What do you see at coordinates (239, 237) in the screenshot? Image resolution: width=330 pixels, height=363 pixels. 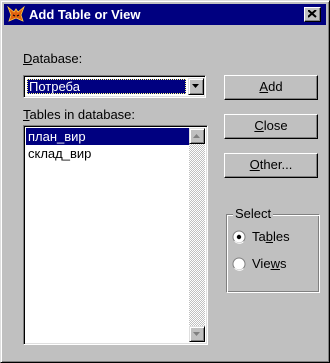 I see `tables-radio` at bounding box center [239, 237].